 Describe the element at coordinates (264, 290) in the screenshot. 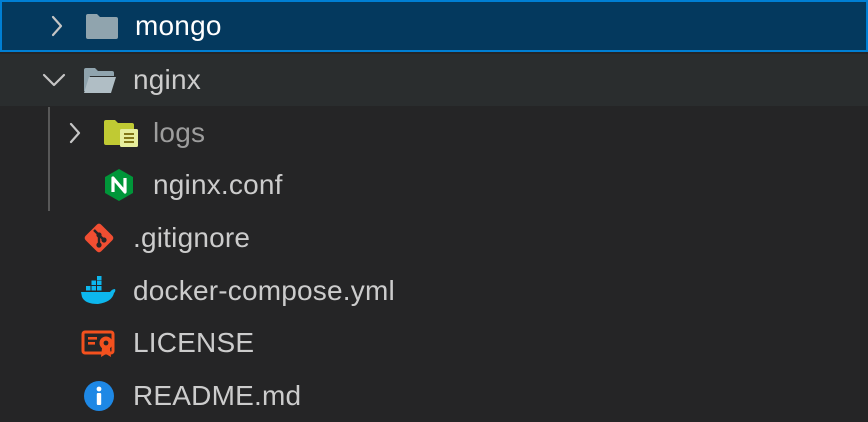

I see `tree-item-label: docker-compose.yml` at that location.